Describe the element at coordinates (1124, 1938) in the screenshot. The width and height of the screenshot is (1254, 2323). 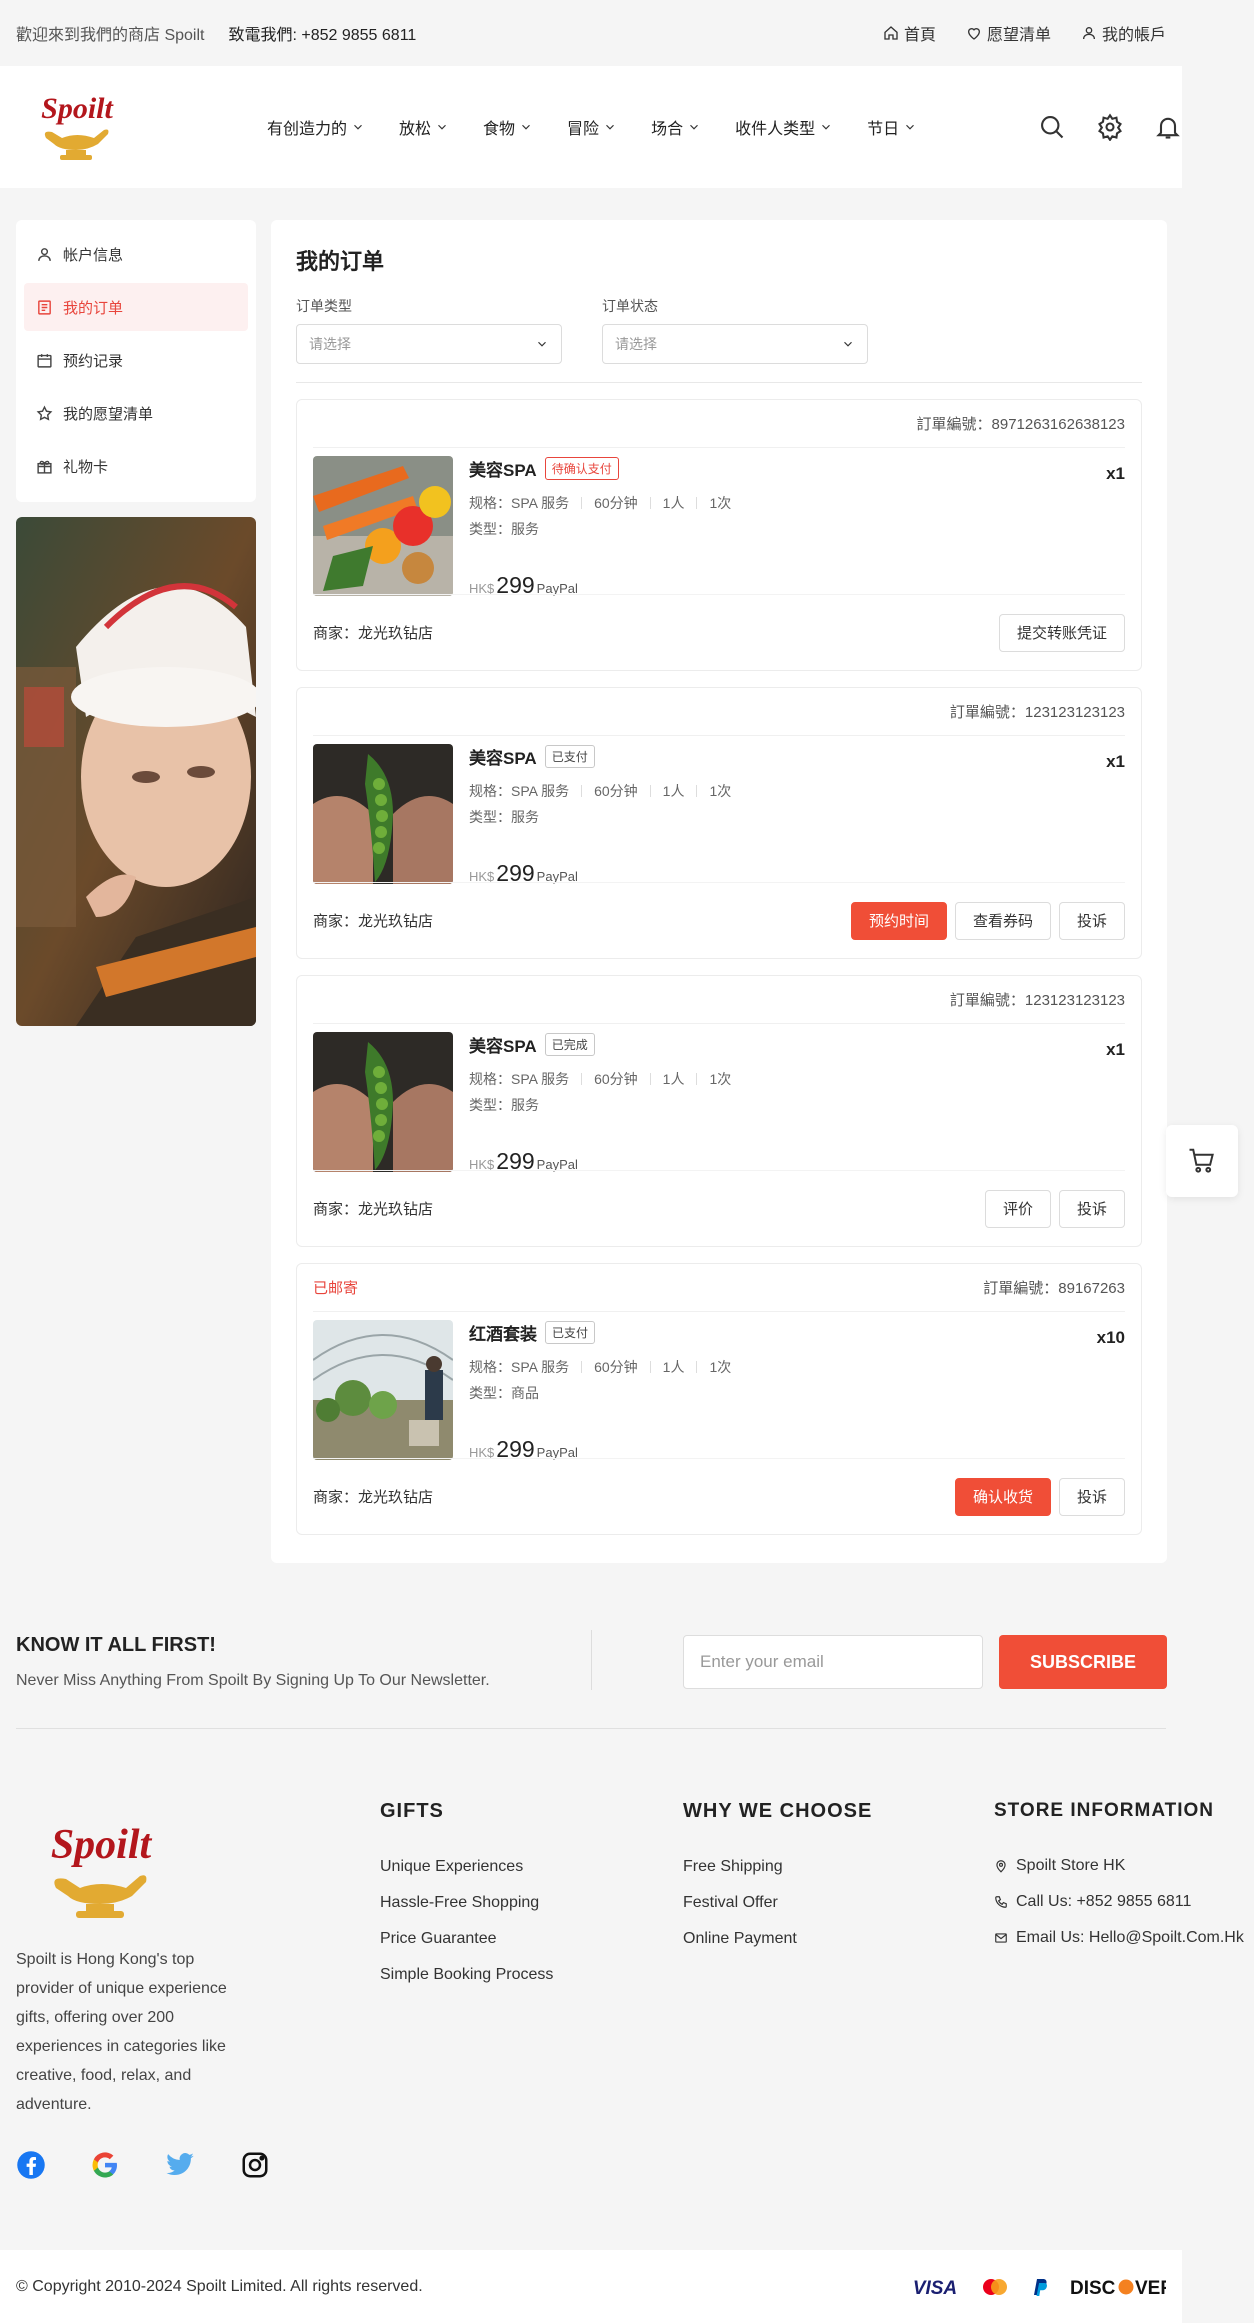
I see `email-link: Email Us: Hello@Spoilt.Com.Hk` at that location.